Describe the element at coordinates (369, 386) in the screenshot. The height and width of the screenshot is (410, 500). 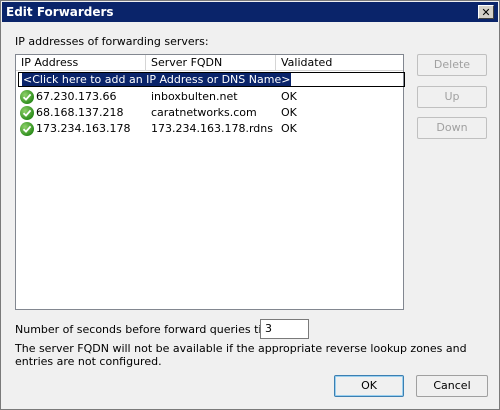
I see `ok-button: OK` at that location.